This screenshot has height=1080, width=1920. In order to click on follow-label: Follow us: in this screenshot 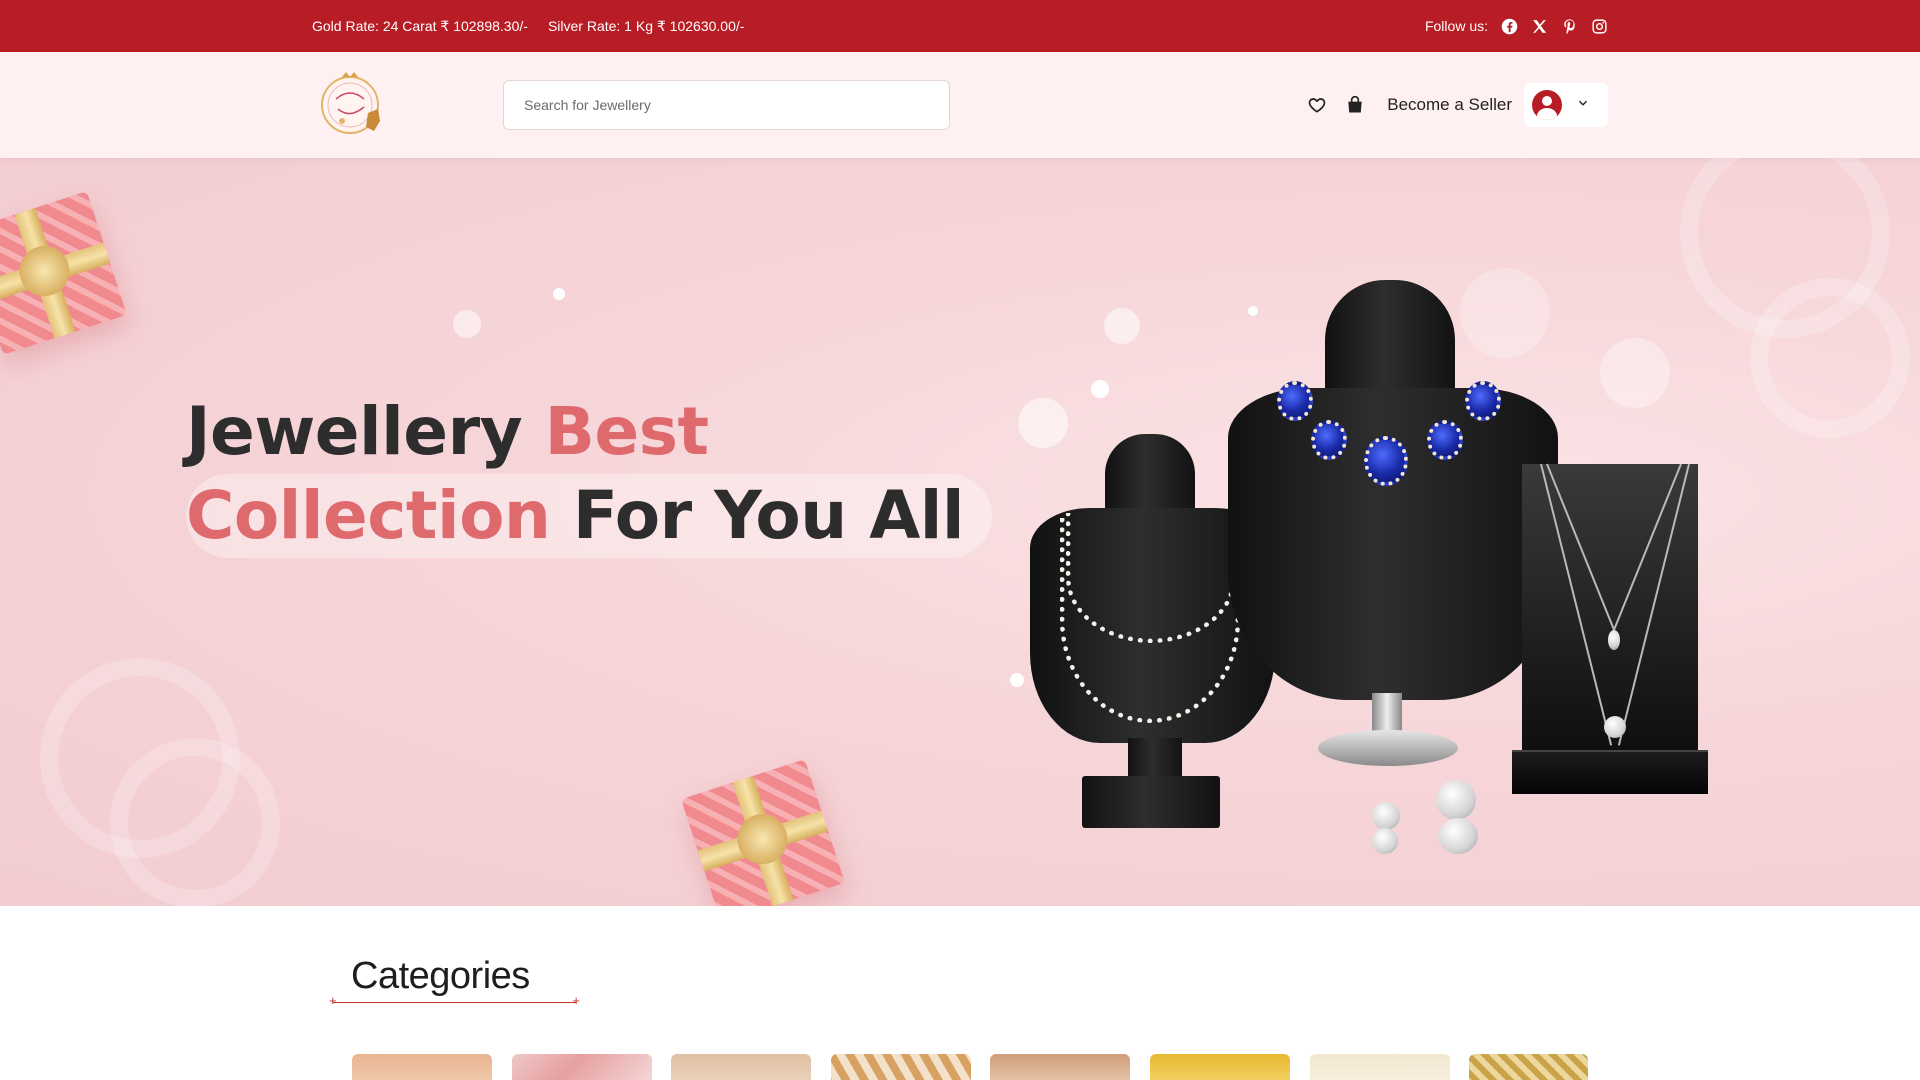, I will do `click(1456, 26)`.